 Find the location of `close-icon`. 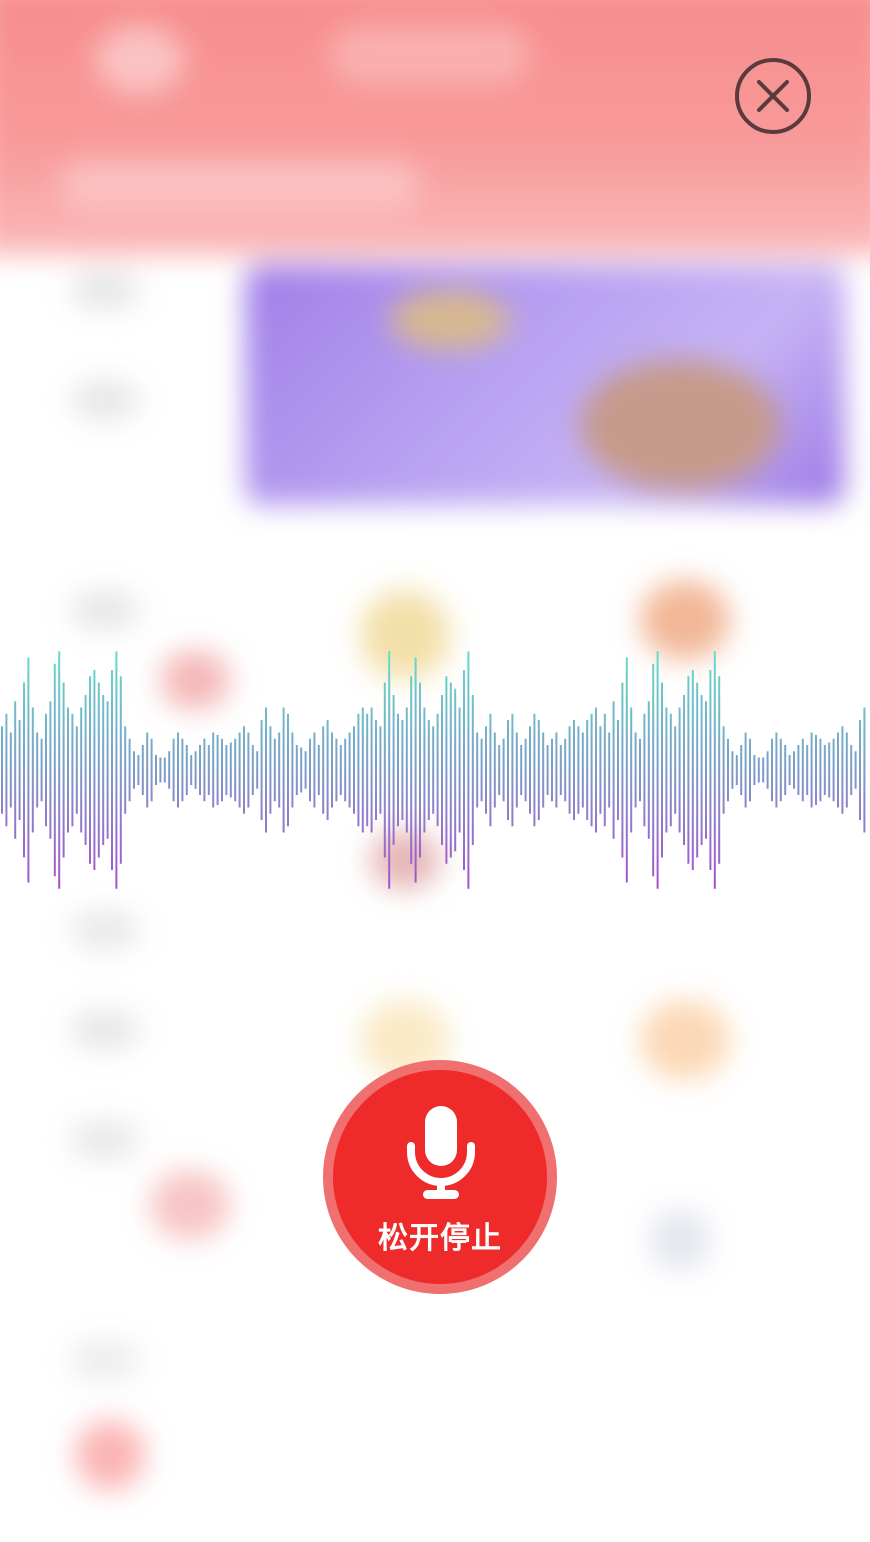

close-icon is located at coordinates (773, 96).